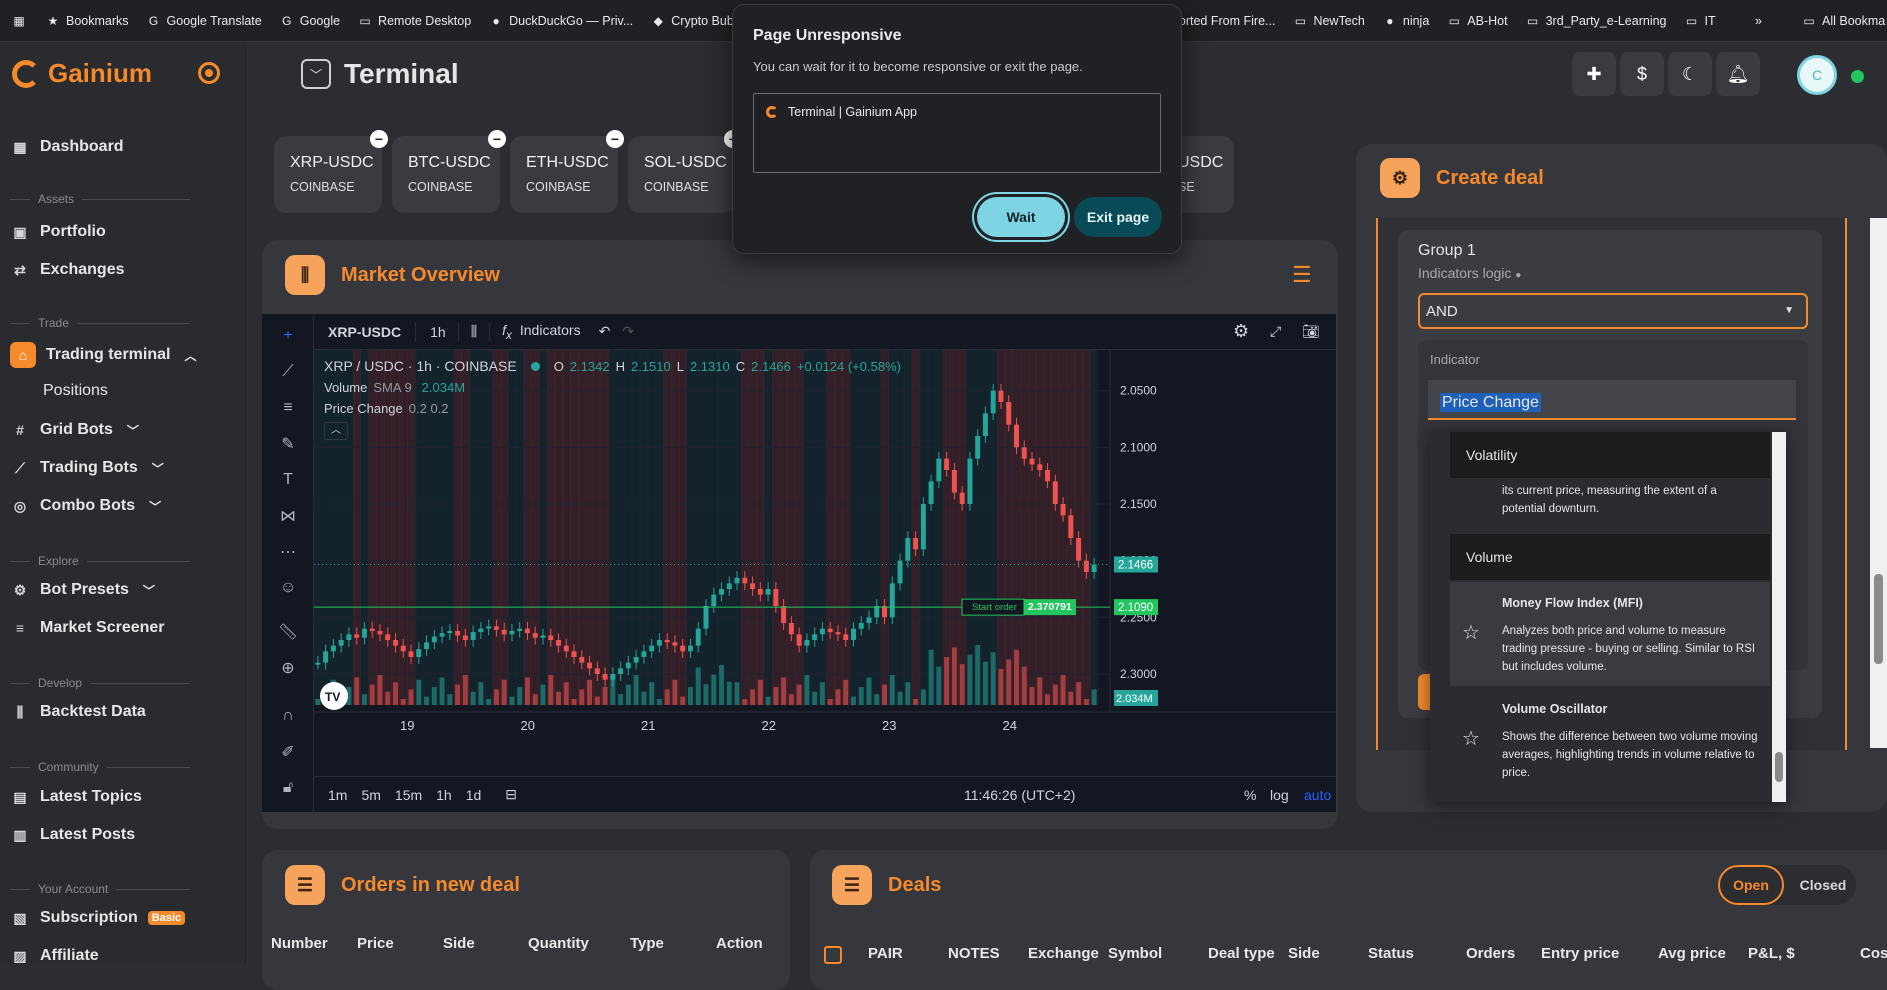 This screenshot has width=1887, height=990. Describe the element at coordinates (1118, 217) in the screenshot. I see `exit-page-button: Exit page` at that location.